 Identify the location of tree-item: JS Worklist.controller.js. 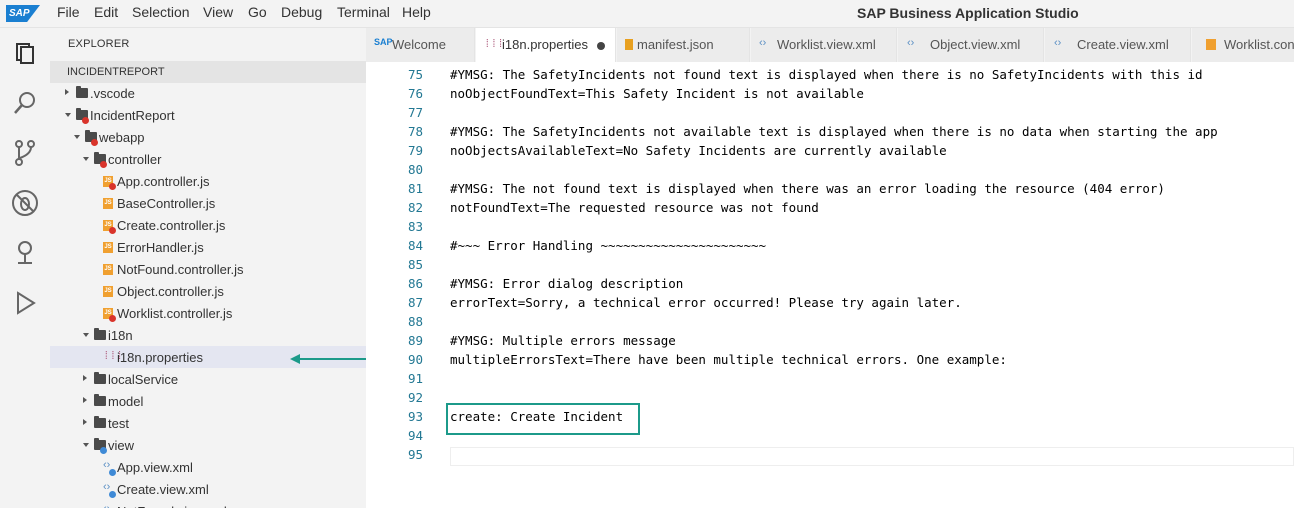
(208, 313).